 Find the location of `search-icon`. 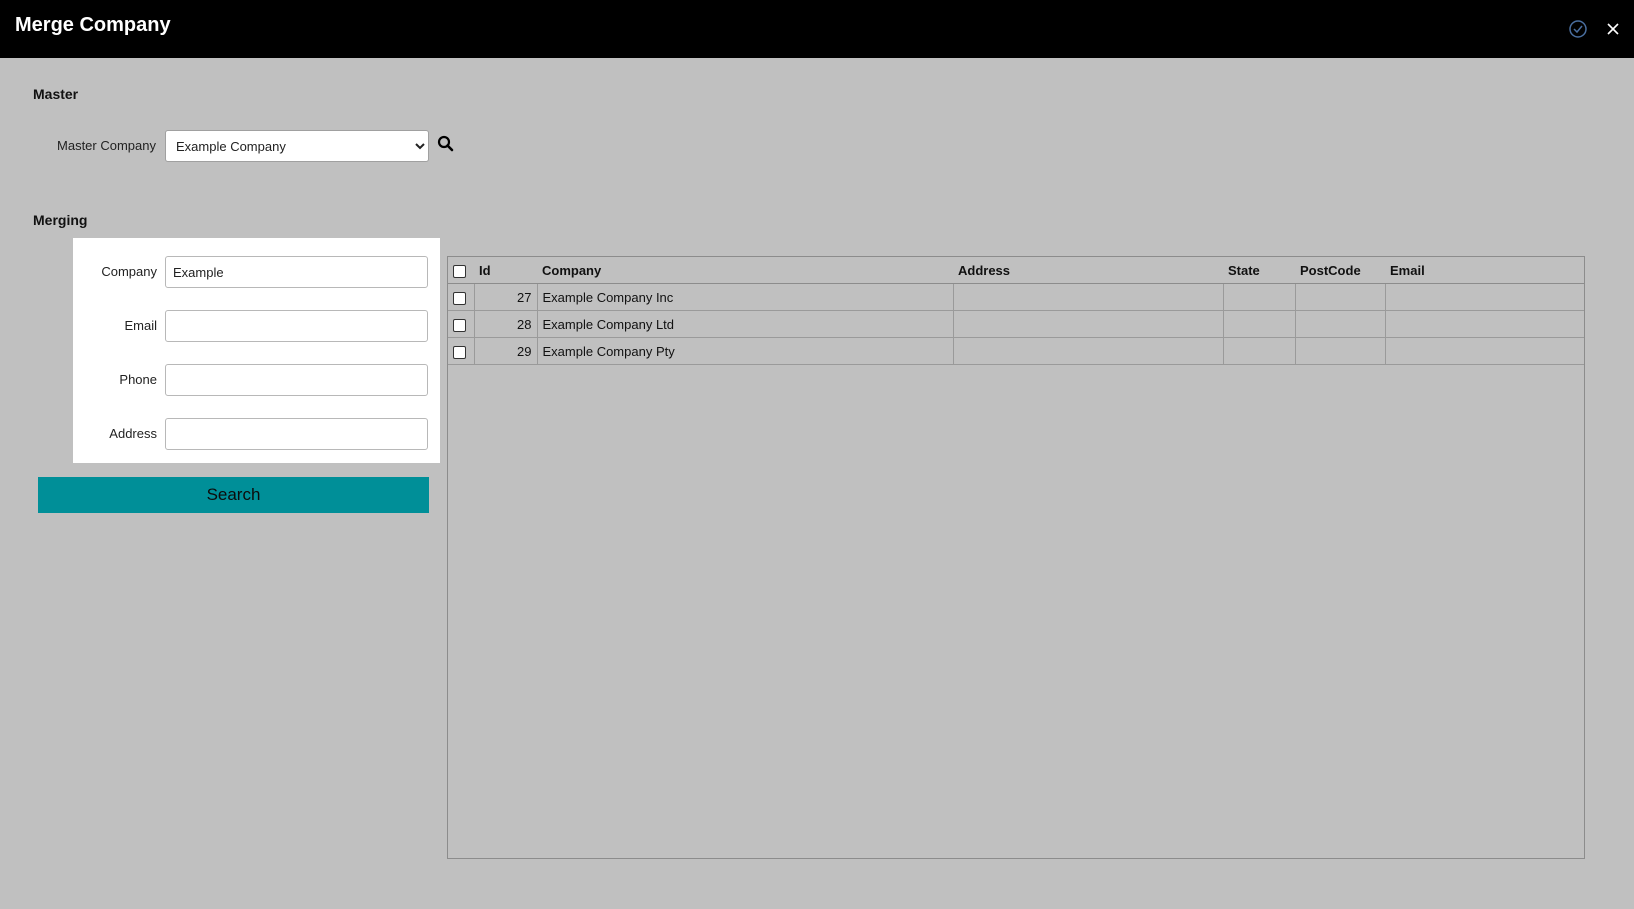

search-icon is located at coordinates (446, 144).